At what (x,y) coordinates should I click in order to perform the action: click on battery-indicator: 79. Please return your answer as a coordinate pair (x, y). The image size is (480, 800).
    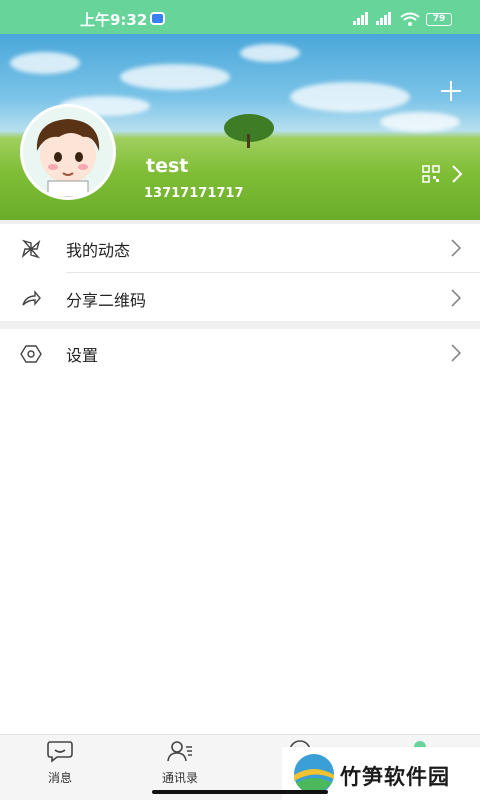
    Looking at the image, I should click on (439, 19).